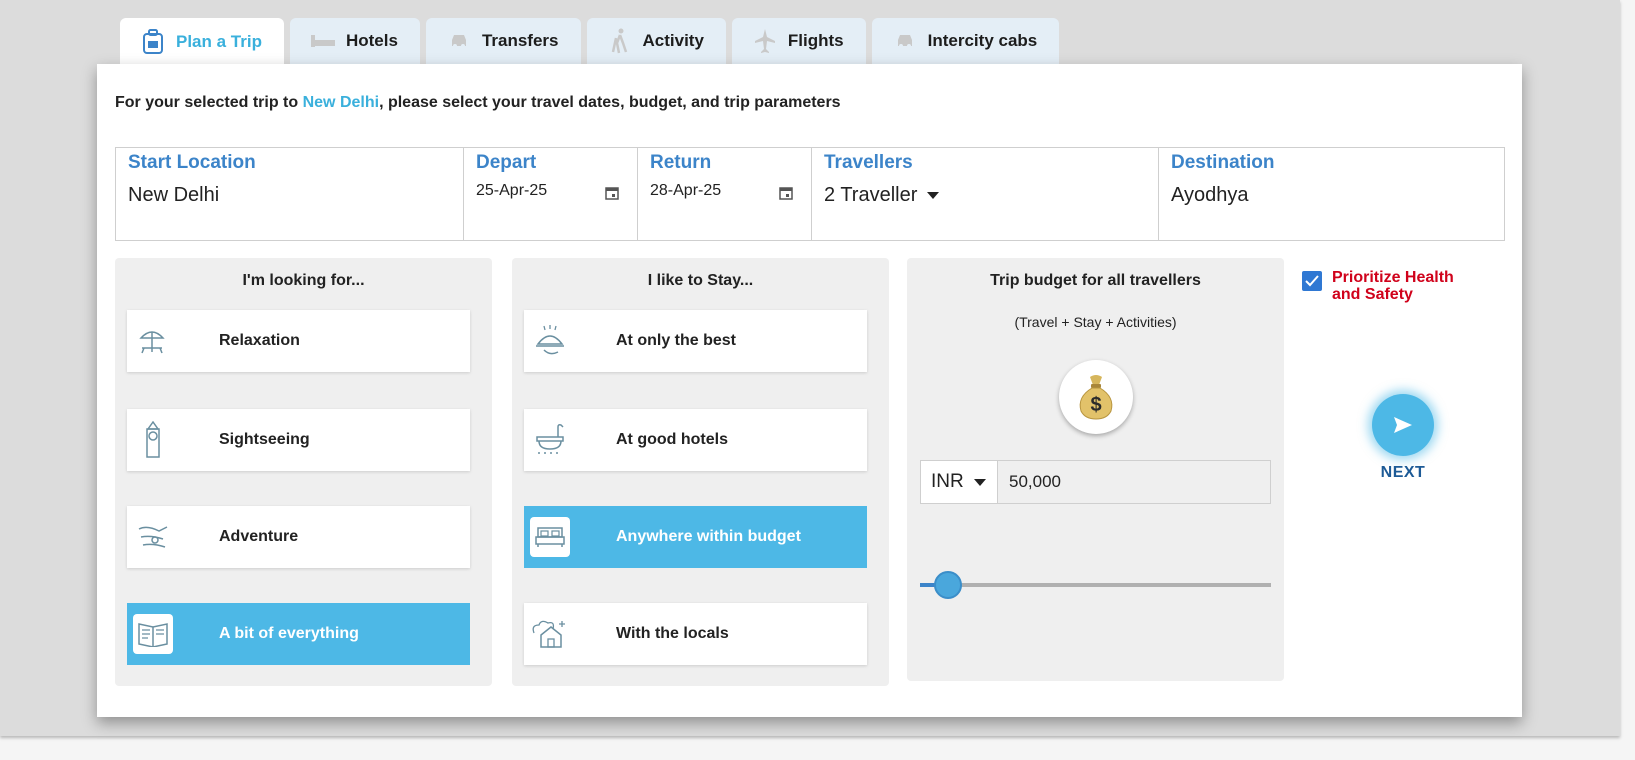 Image resolution: width=1635 pixels, height=760 pixels. Describe the element at coordinates (672, 633) in the screenshot. I see `option-label: With the locals` at that location.